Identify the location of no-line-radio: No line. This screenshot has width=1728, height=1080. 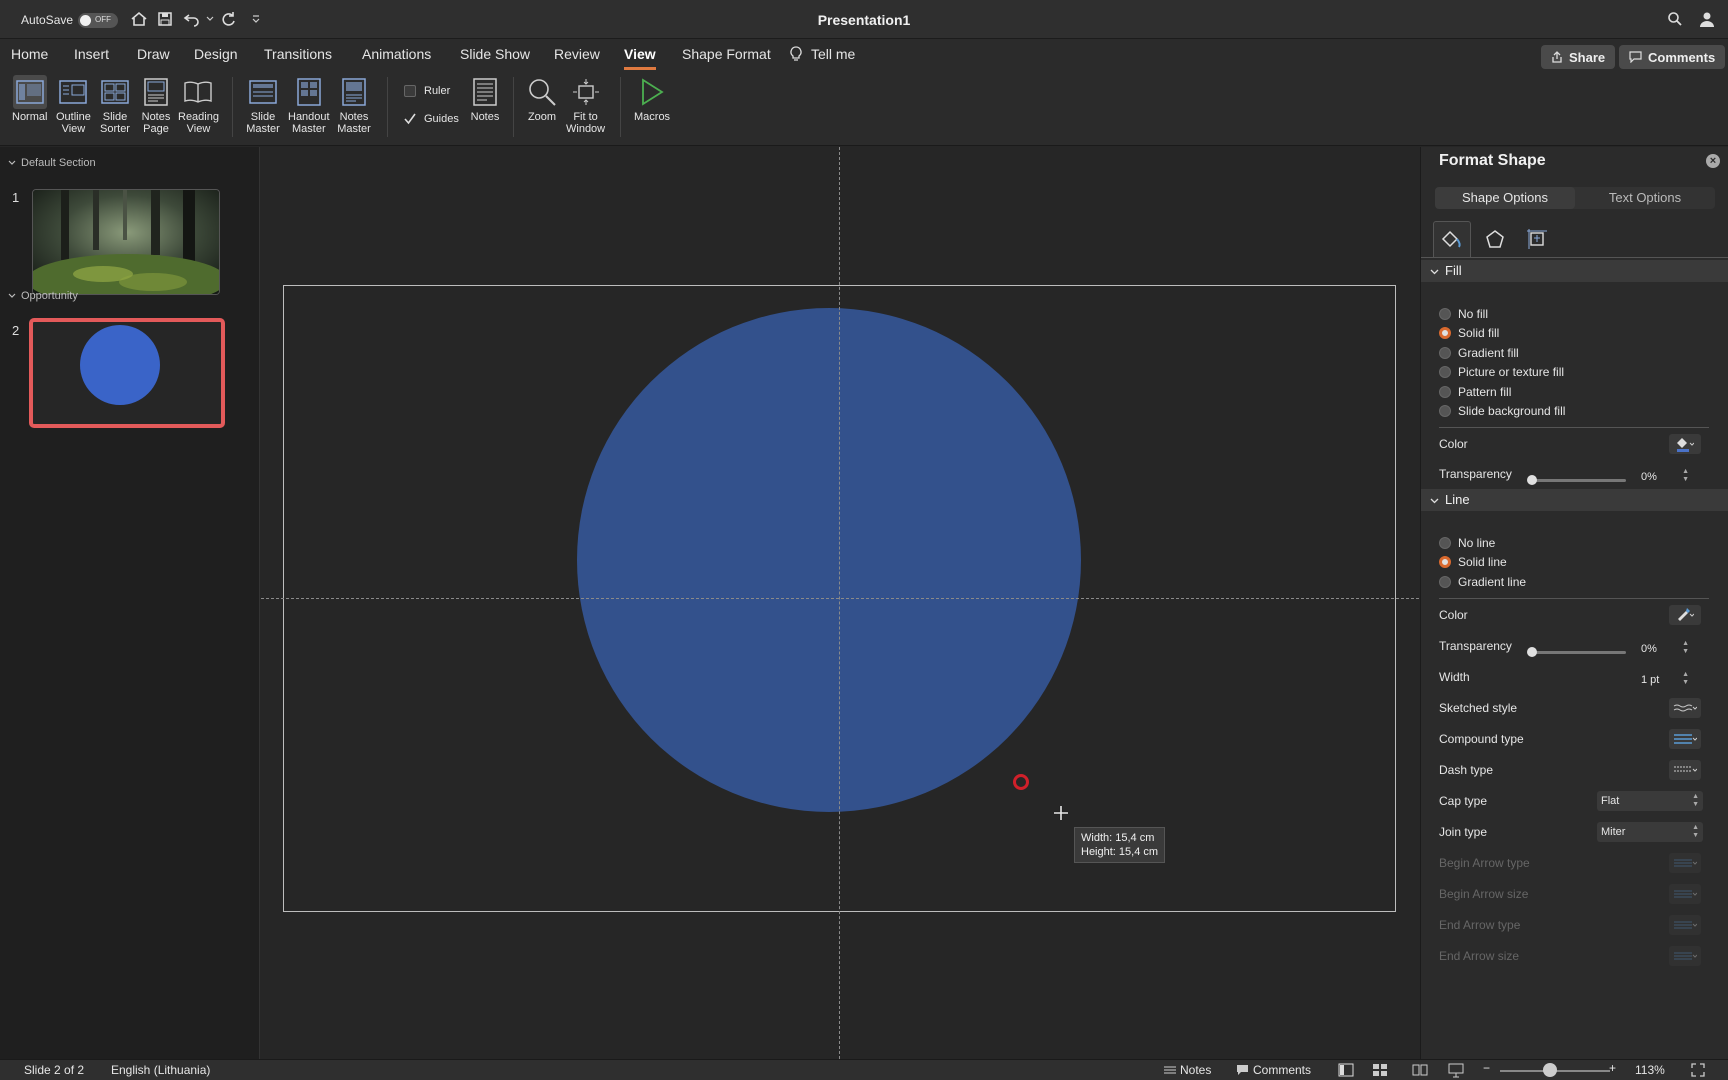
(1467, 543).